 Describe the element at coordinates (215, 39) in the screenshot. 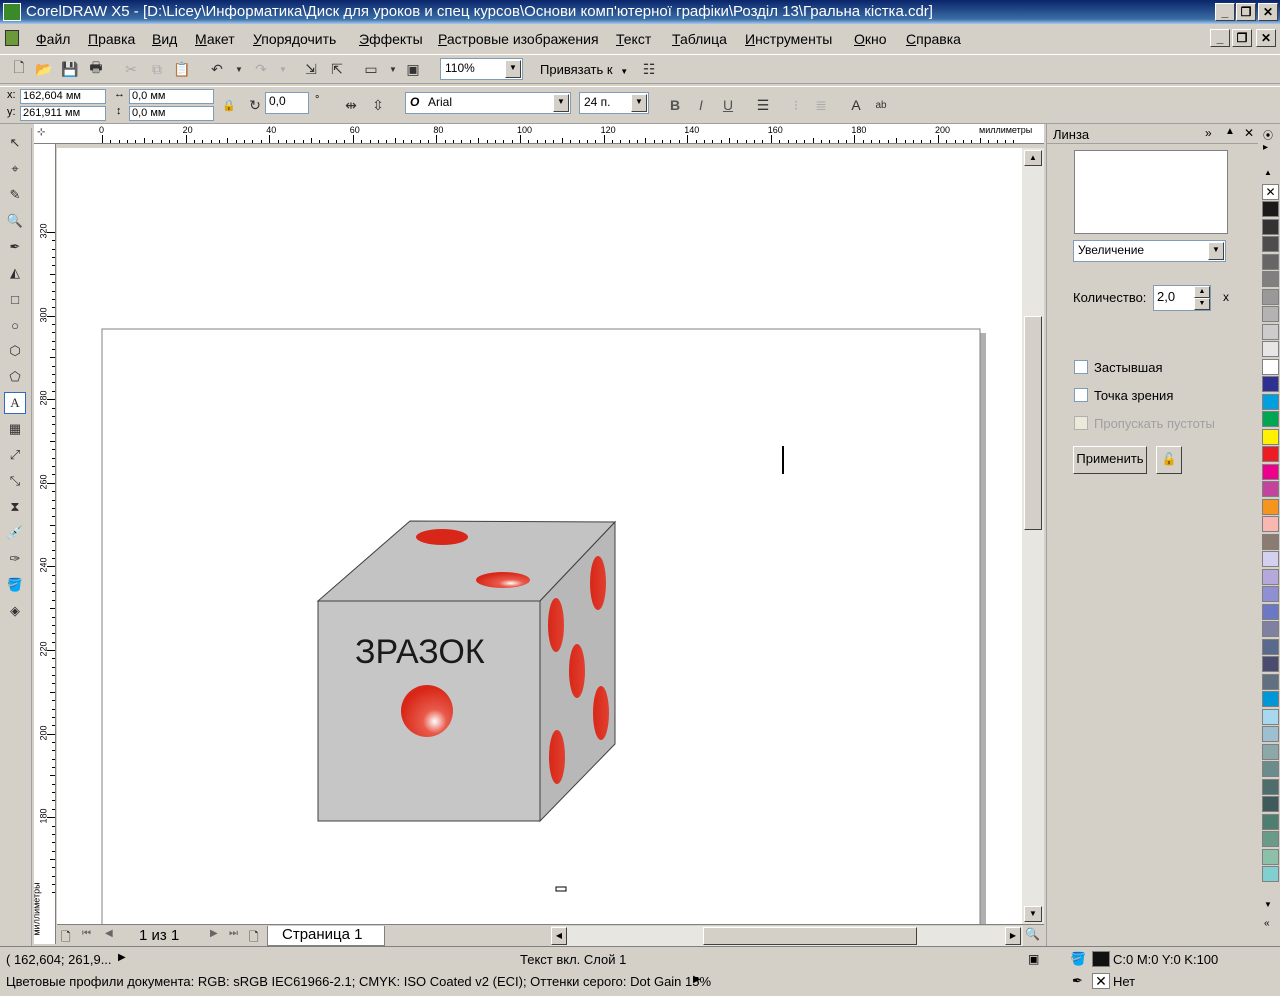

I see `menu-layout: Макет` at that location.